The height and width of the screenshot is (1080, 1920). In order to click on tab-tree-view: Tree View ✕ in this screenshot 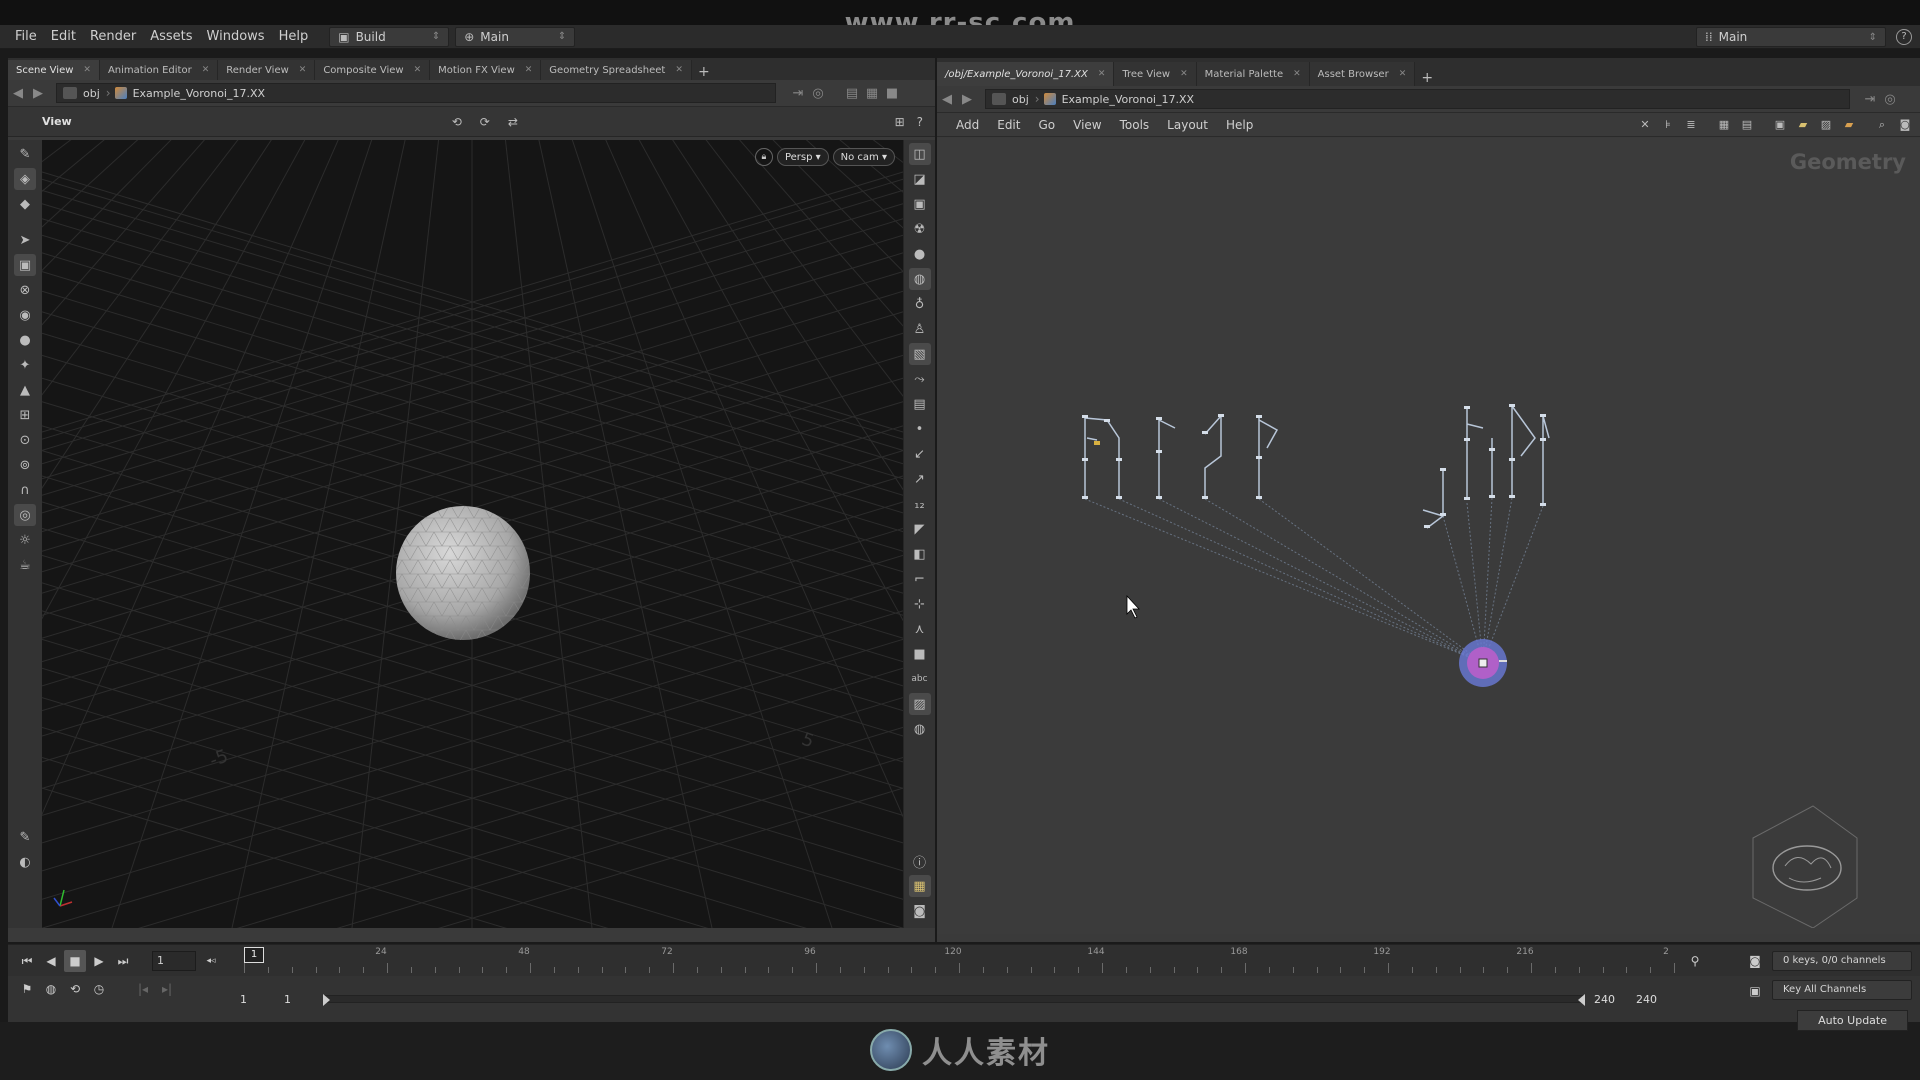, I will do `click(1155, 74)`.